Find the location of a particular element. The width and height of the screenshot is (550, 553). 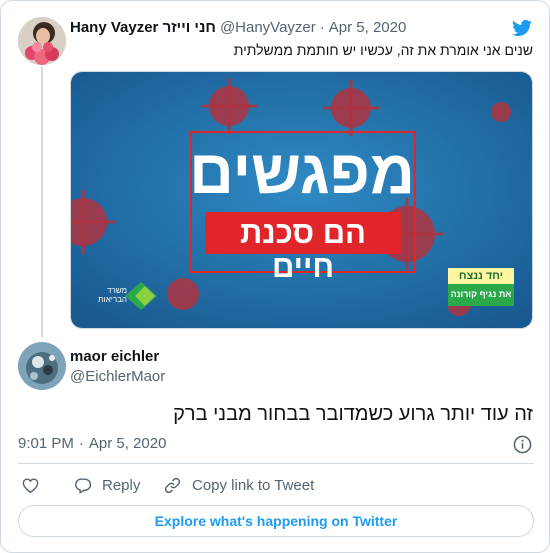

thread-line is located at coordinates (42, 202).